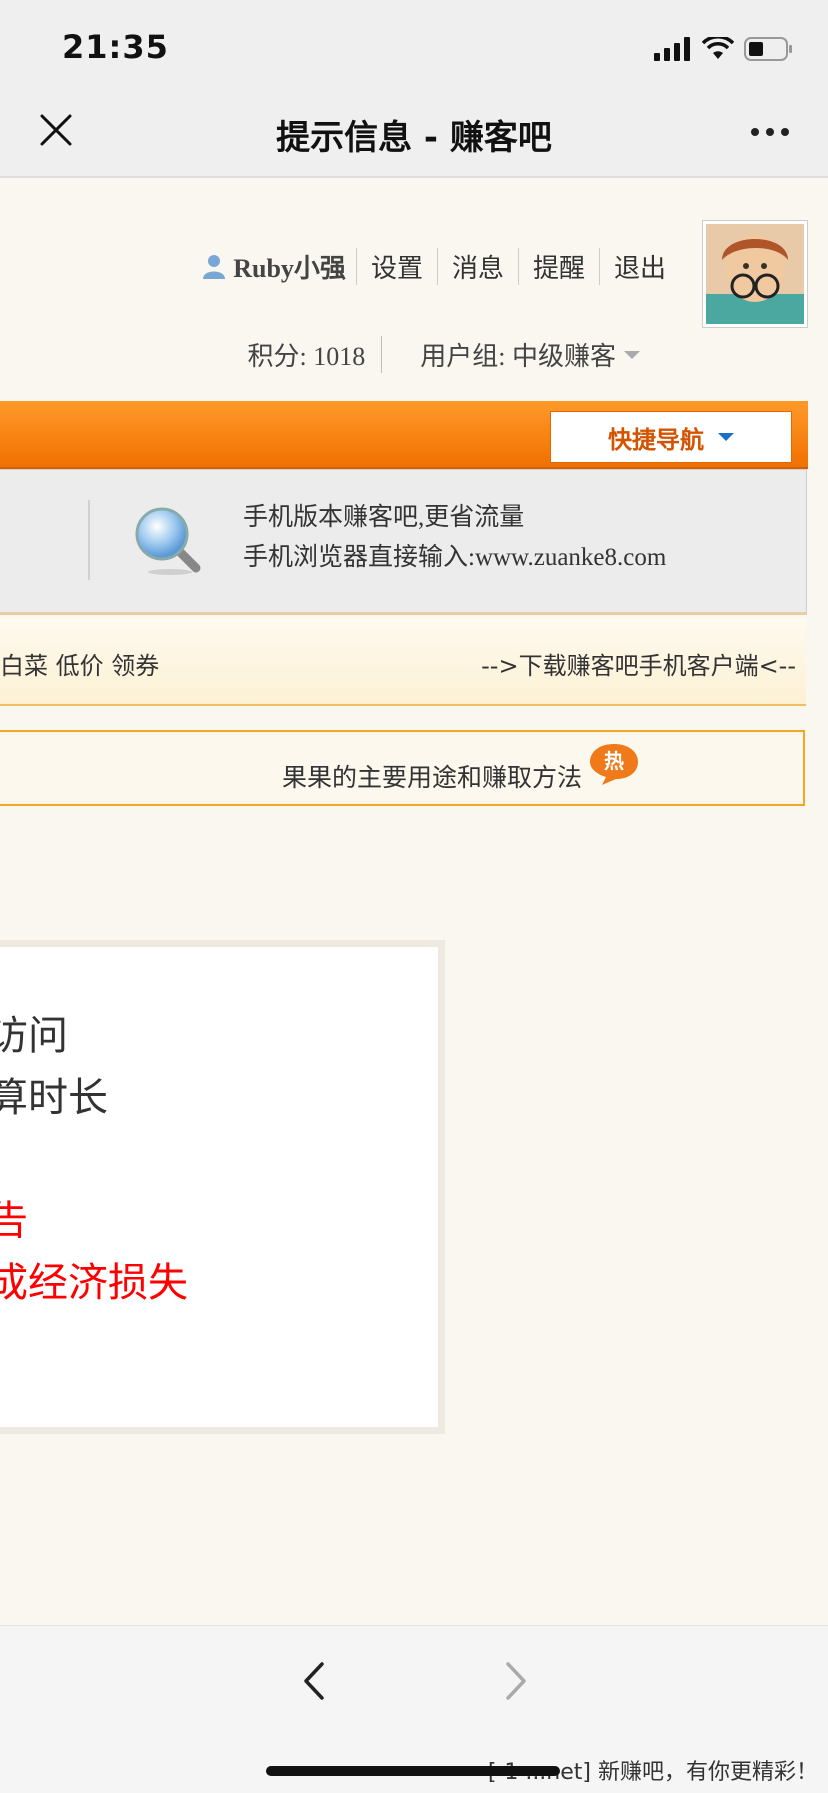 Image resolution: width=828 pixels, height=1793 pixels. I want to click on status-bar: 21:35, so click(414, 48).